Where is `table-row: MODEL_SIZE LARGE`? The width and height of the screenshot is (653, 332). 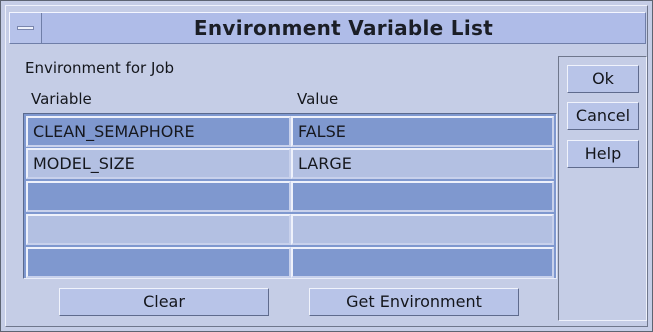
table-row: MODEL_SIZE LARGE is located at coordinates (290, 163).